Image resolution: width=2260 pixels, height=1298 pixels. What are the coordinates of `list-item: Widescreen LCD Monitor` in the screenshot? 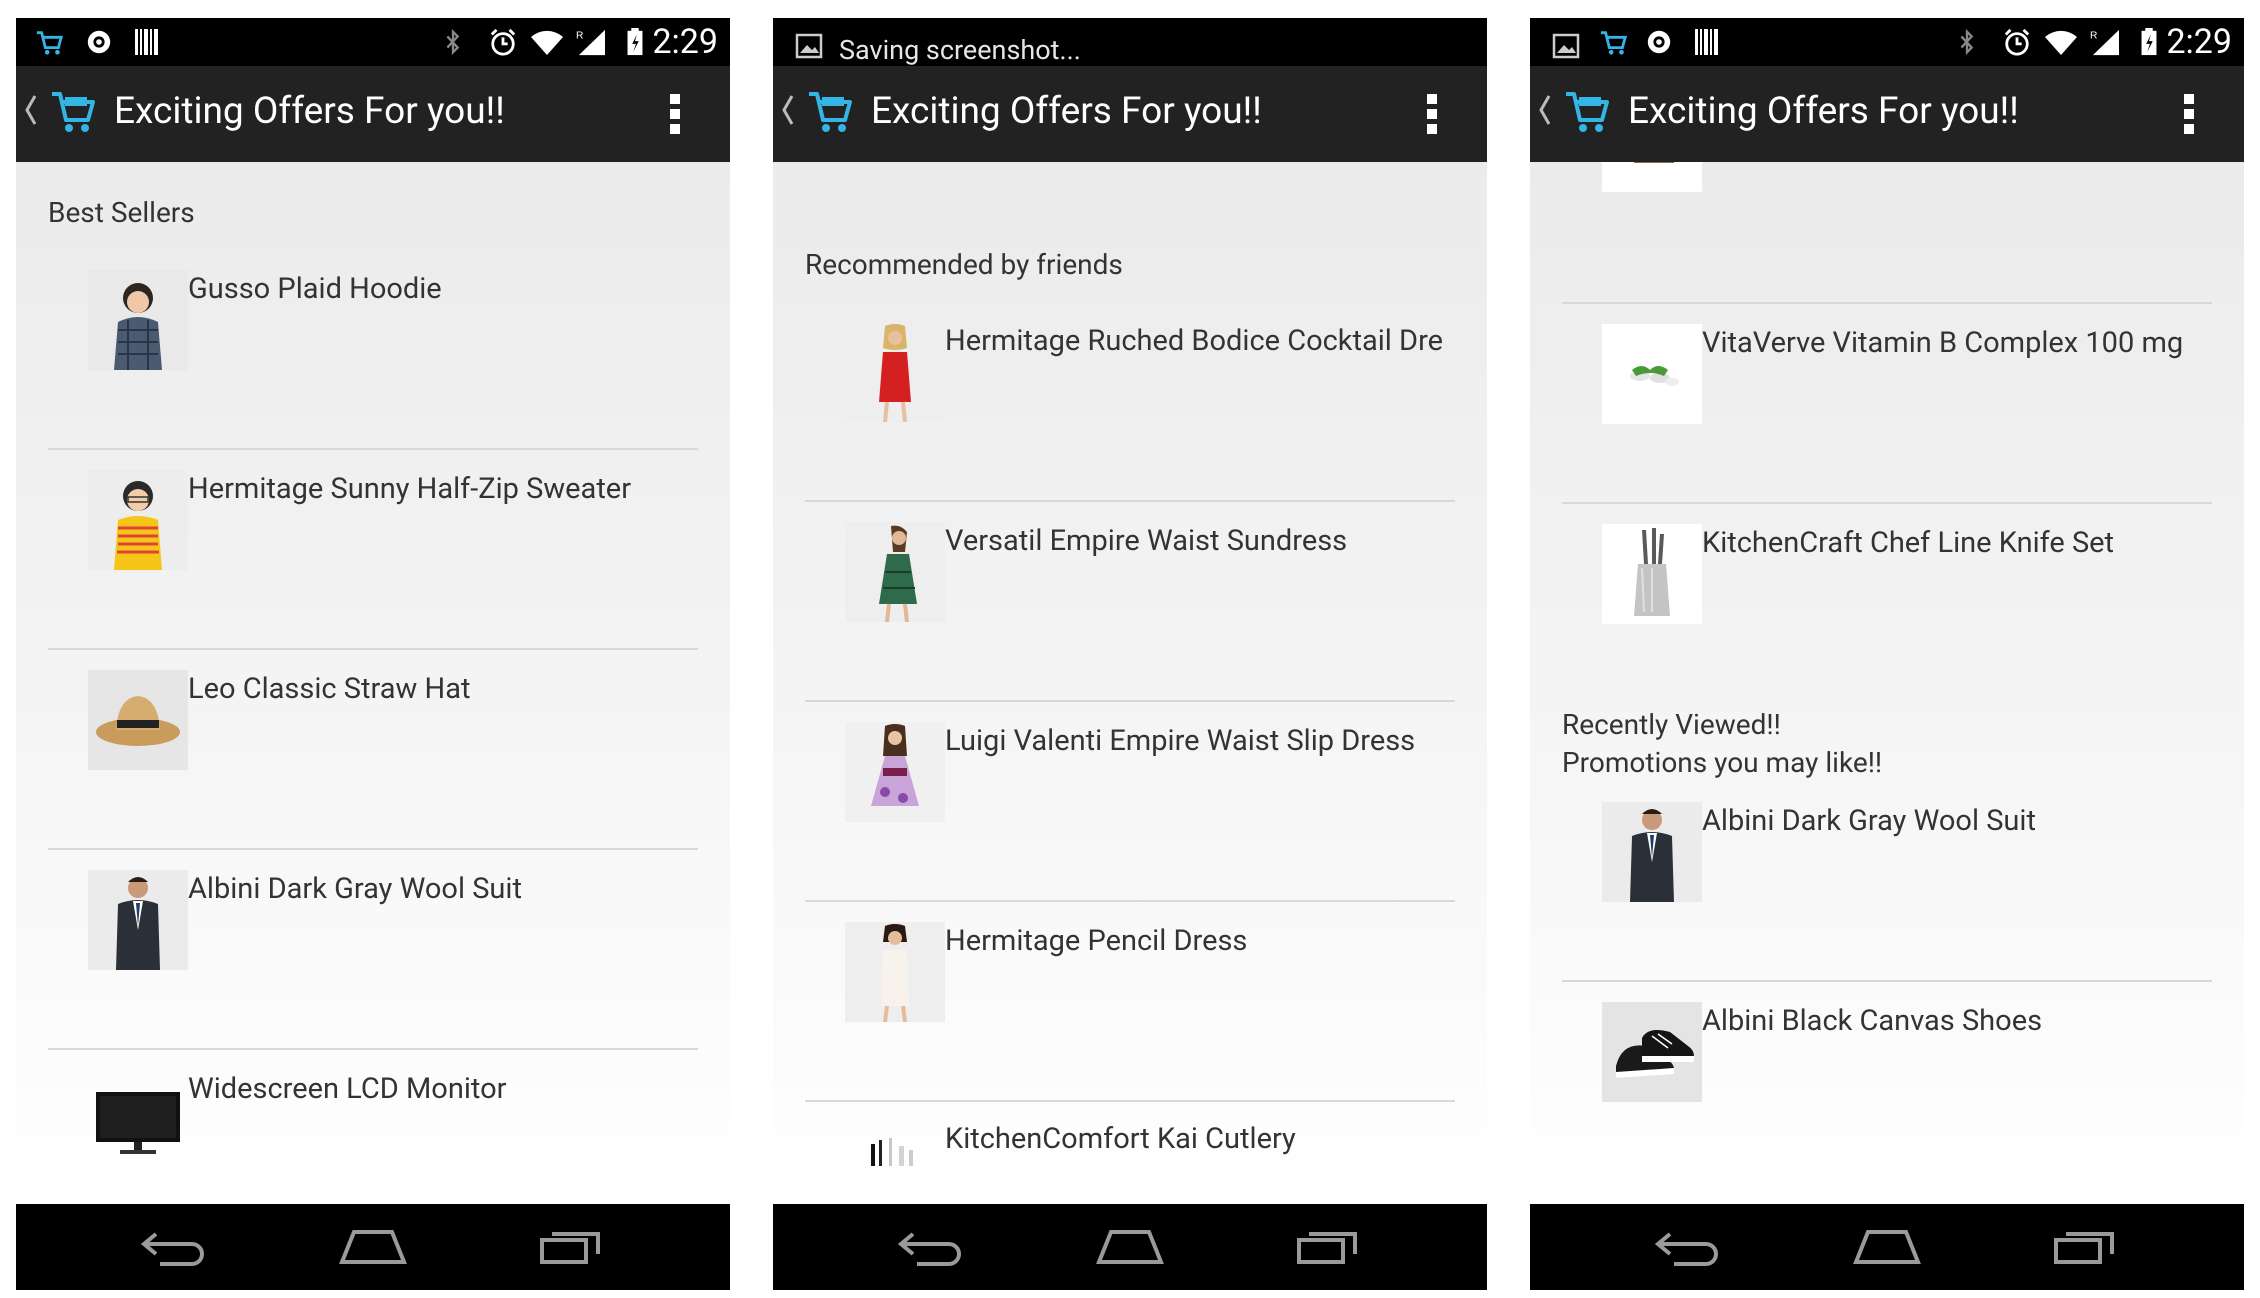 It's located at (373, 1137).